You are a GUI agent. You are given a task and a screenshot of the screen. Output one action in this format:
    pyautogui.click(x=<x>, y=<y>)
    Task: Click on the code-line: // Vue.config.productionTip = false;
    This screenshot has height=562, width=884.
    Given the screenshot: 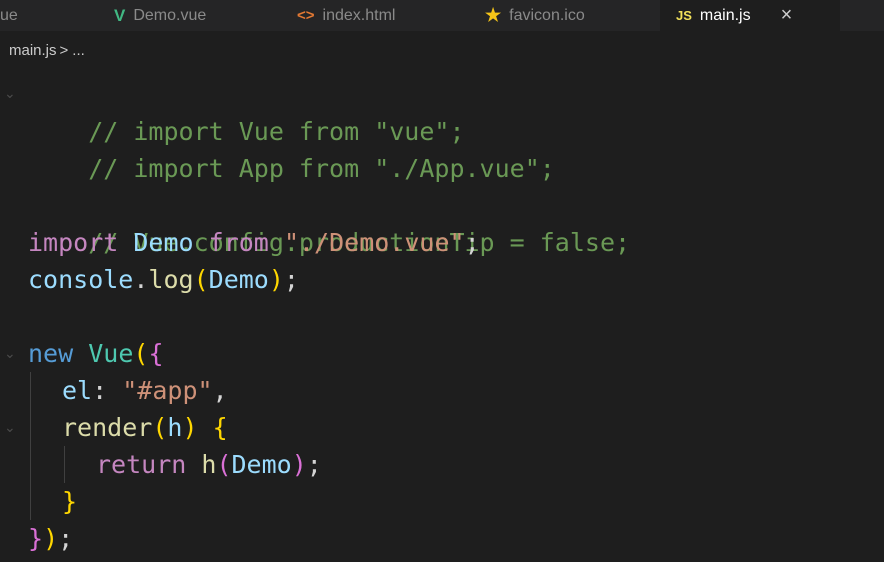 What is the action you would take?
    pyautogui.click(x=359, y=242)
    